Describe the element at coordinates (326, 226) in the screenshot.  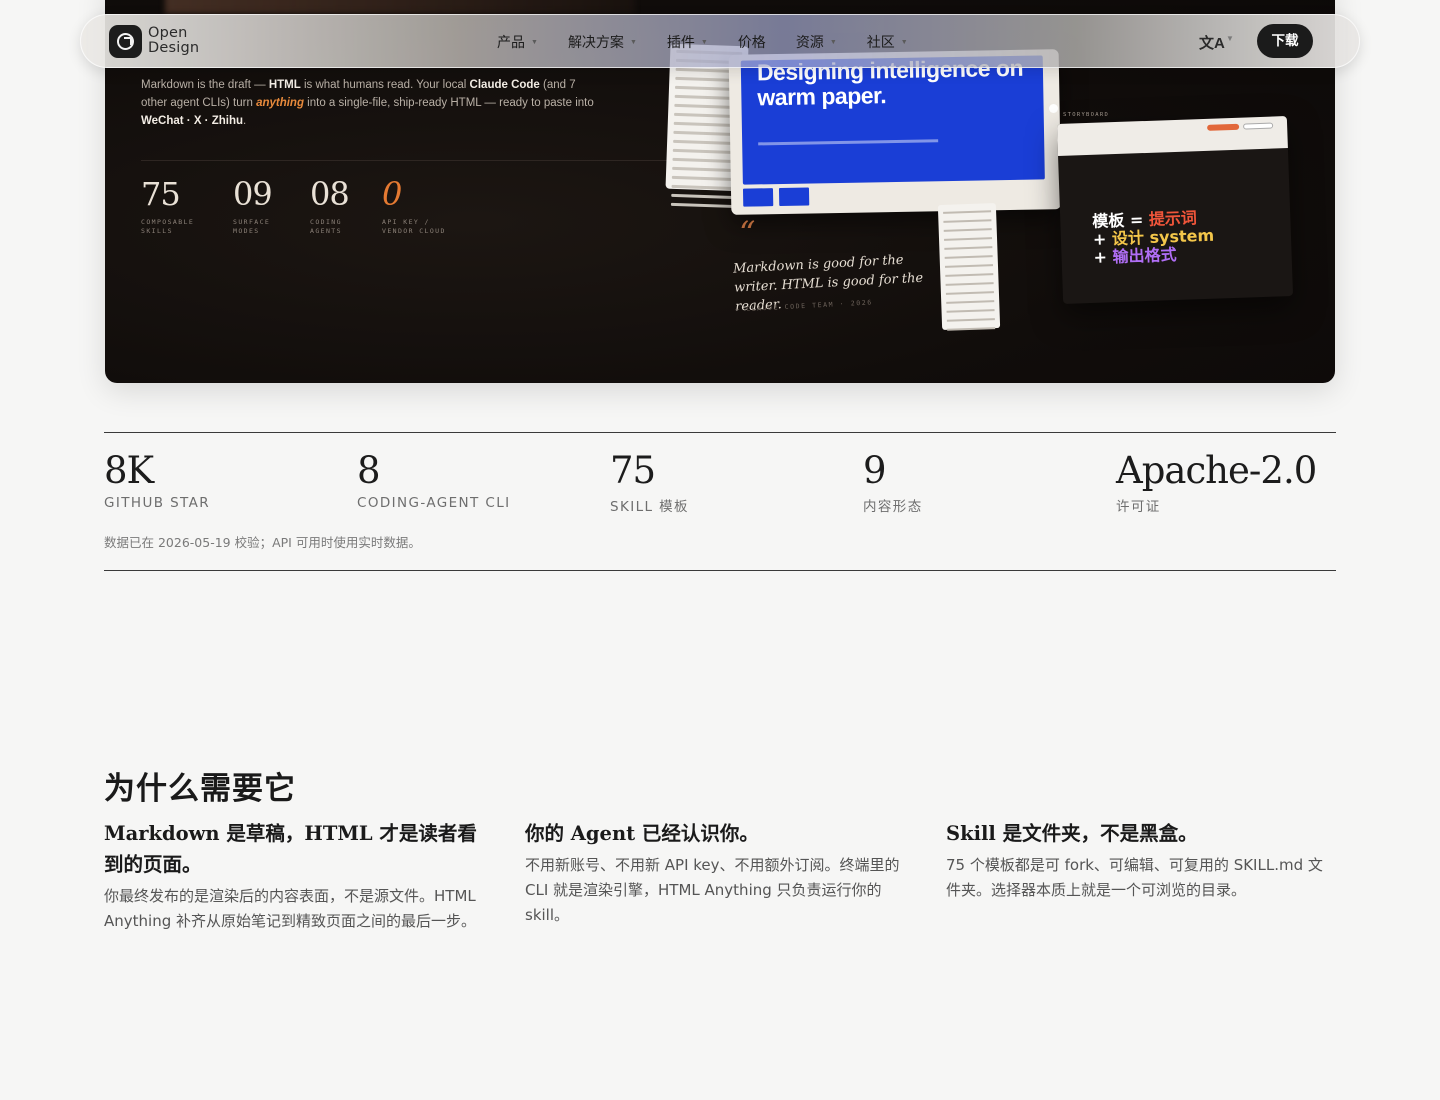
I see `hero-stat-label: CODING AGENTS` at that location.